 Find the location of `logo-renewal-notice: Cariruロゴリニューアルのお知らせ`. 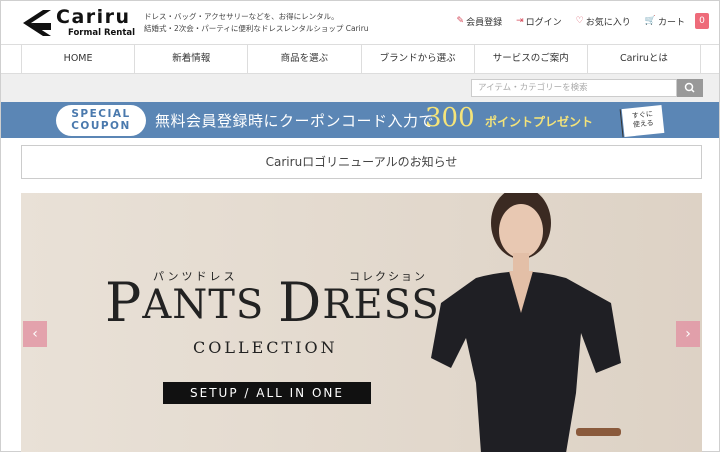

logo-renewal-notice: Cariruロゴリニューアルのお知らせ is located at coordinates (361, 162).